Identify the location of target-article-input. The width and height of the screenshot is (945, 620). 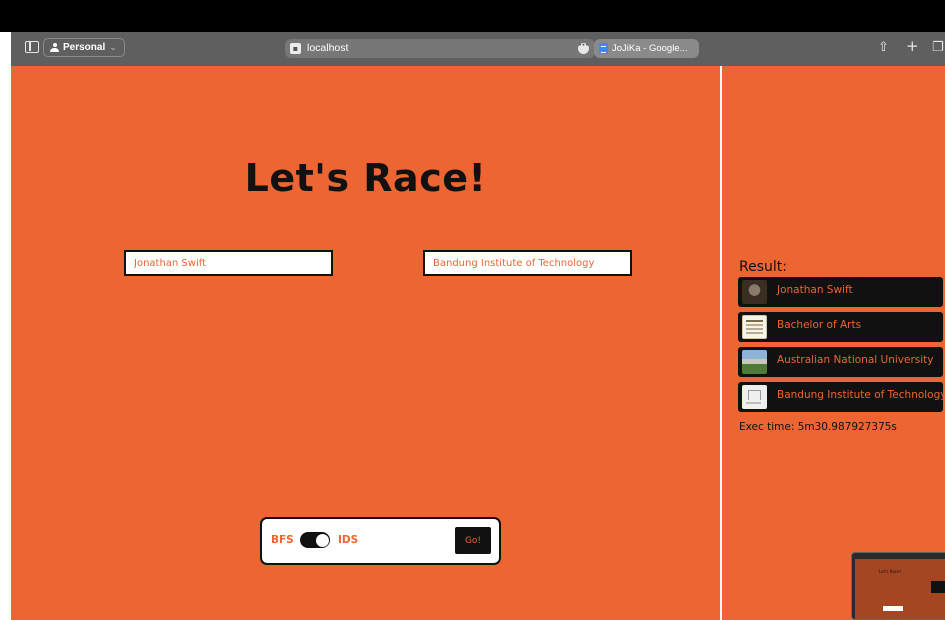
(527, 263).